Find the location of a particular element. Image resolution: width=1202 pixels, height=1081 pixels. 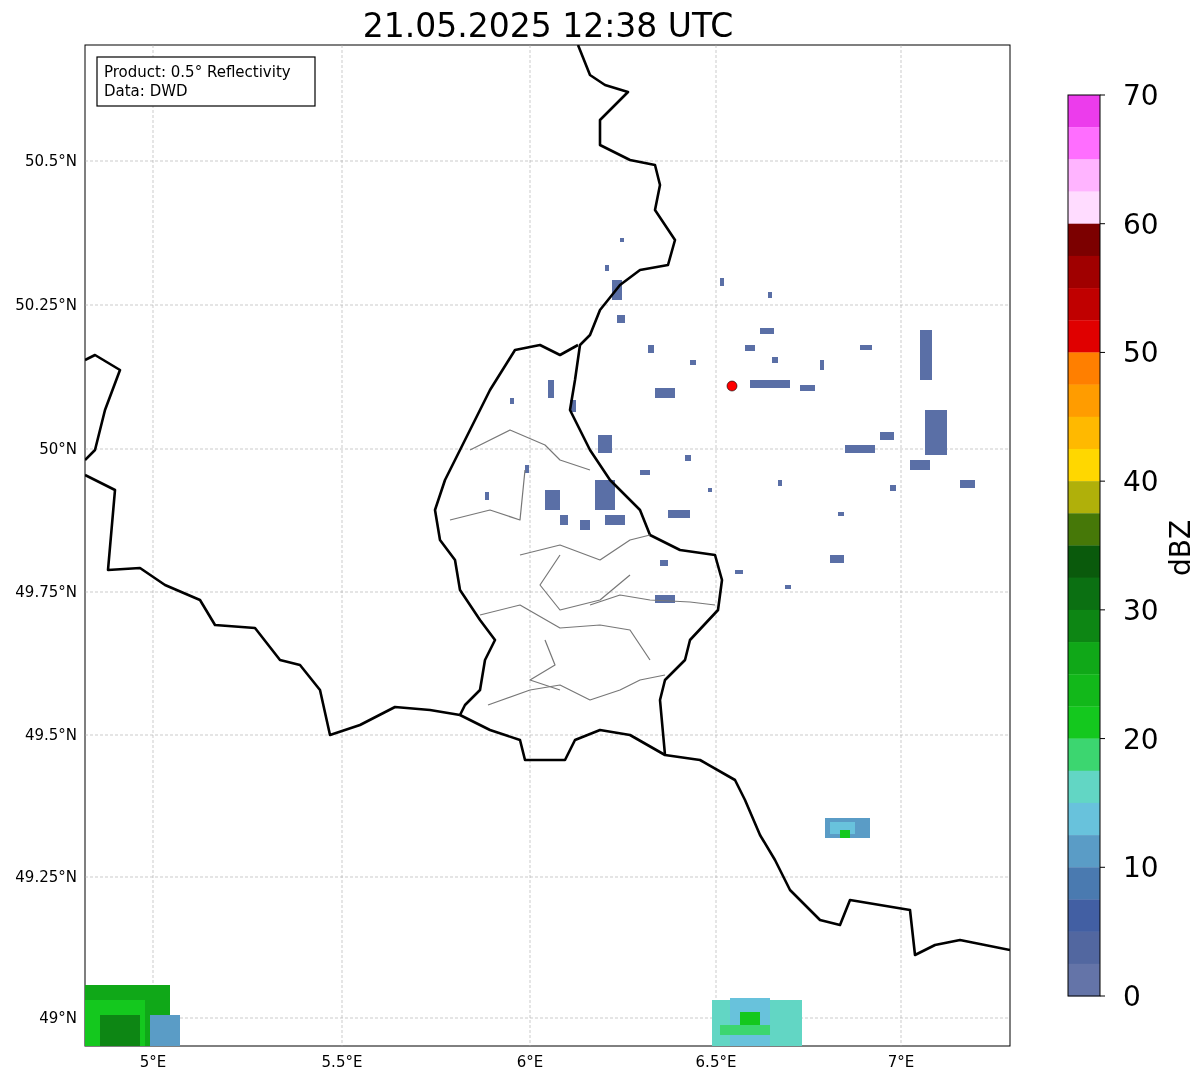

colorbar-tick-label: 10 is located at coordinates (1141, 868).